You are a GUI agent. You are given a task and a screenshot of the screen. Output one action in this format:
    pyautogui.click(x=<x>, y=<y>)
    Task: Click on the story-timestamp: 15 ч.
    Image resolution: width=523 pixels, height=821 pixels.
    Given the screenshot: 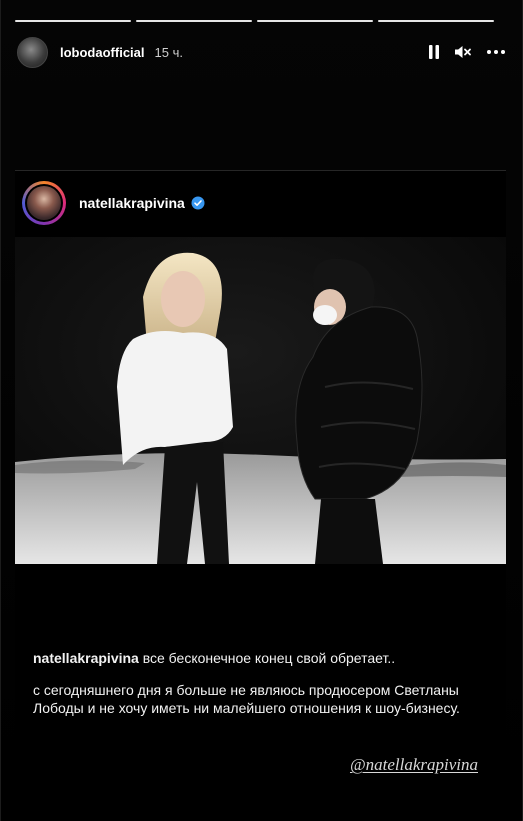 What is the action you would take?
    pyautogui.click(x=168, y=52)
    